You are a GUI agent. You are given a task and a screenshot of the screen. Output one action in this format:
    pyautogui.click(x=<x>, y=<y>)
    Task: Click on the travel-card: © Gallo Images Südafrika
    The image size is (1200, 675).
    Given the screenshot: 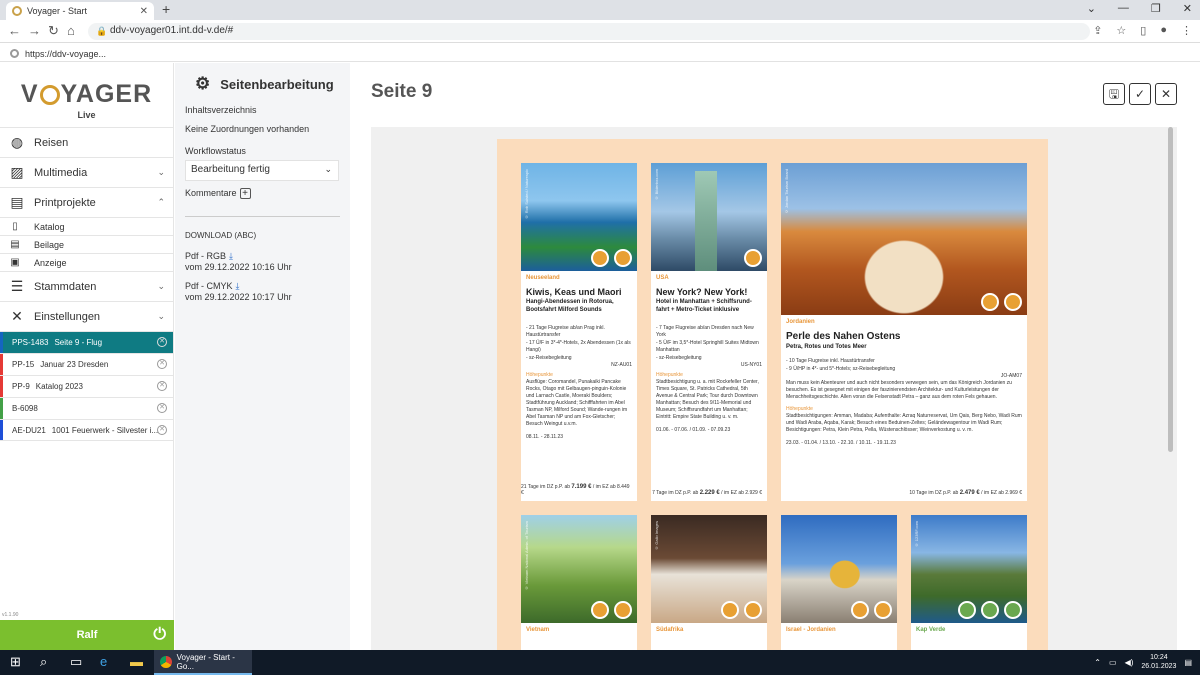 What is the action you would take?
    pyautogui.click(x=709, y=582)
    